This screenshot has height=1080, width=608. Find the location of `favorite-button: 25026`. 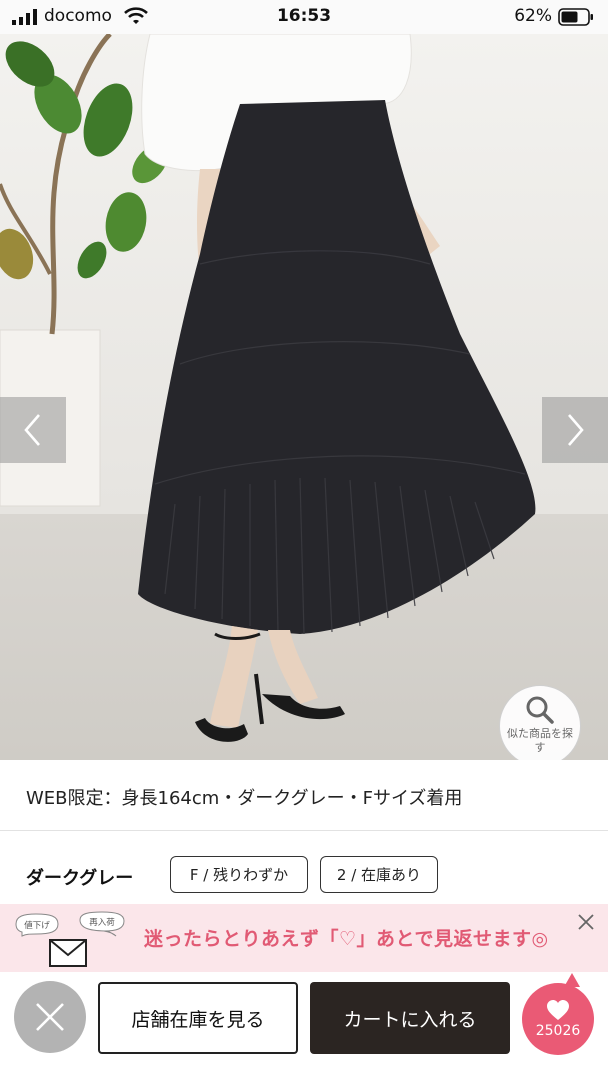

favorite-button: 25026 is located at coordinates (558, 1014).